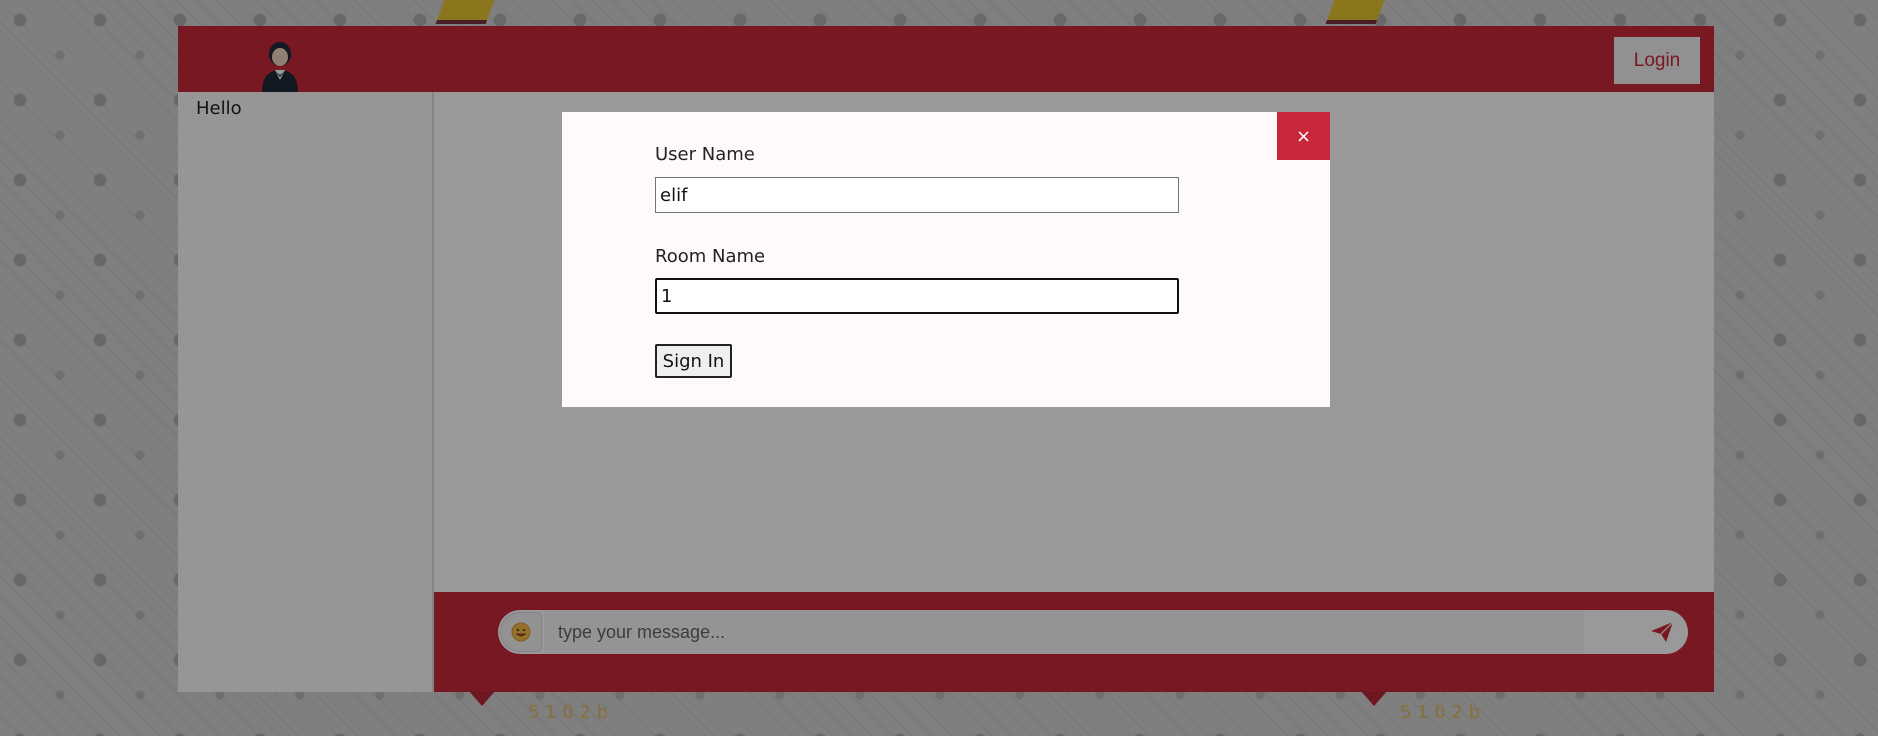 The height and width of the screenshot is (736, 1878). Describe the element at coordinates (705, 154) in the screenshot. I see `username-label: User Name` at that location.